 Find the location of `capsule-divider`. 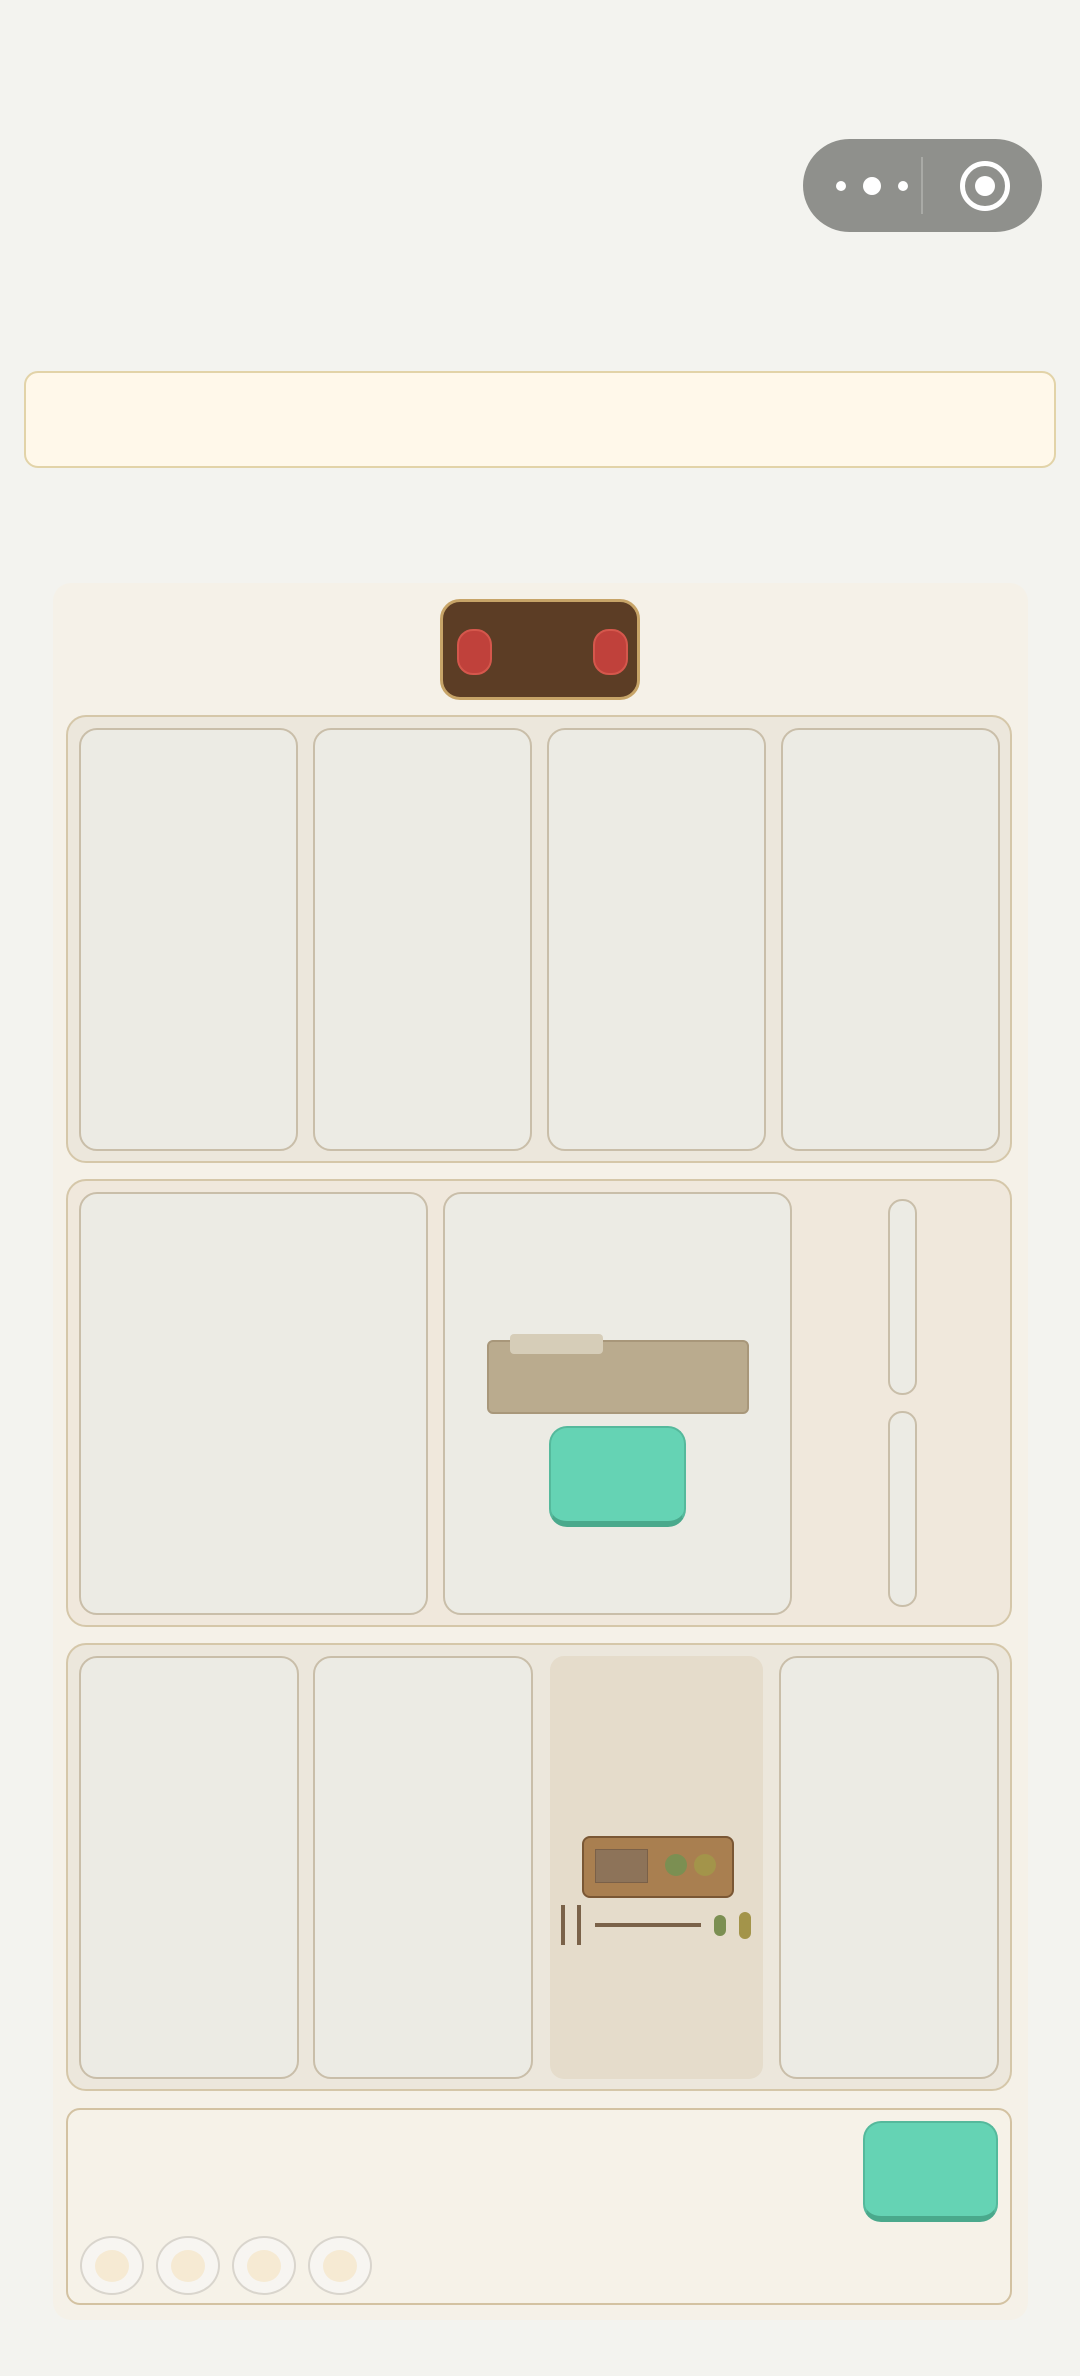

capsule-divider is located at coordinates (922, 185).